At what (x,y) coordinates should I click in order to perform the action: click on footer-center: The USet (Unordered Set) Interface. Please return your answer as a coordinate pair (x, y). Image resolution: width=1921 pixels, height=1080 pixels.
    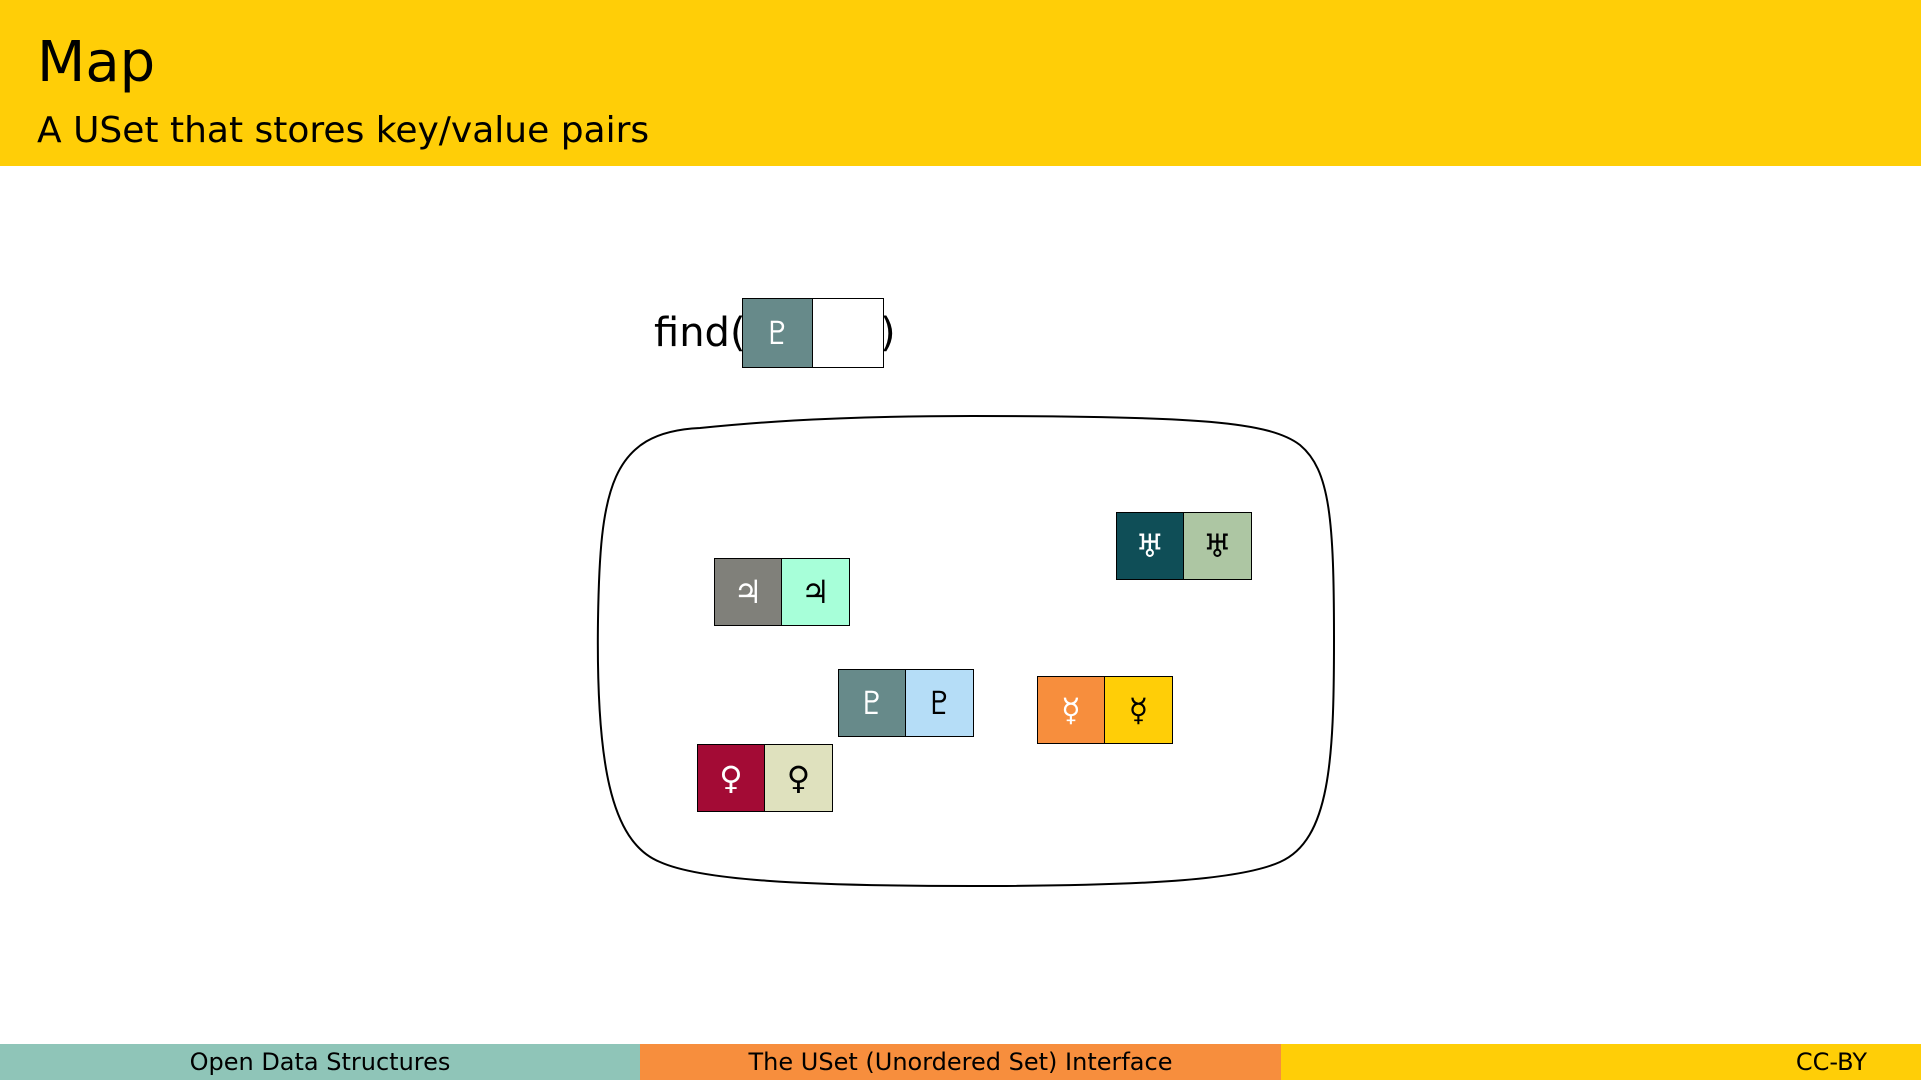
    Looking at the image, I should click on (960, 1062).